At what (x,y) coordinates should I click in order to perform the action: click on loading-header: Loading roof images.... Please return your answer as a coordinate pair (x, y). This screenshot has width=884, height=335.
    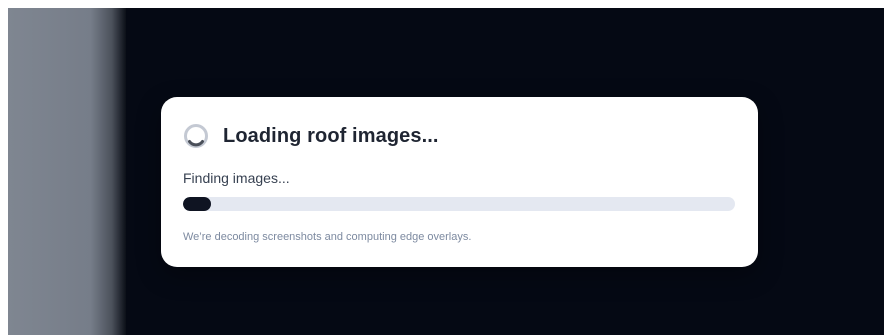
    Looking at the image, I should click on (311, 136).